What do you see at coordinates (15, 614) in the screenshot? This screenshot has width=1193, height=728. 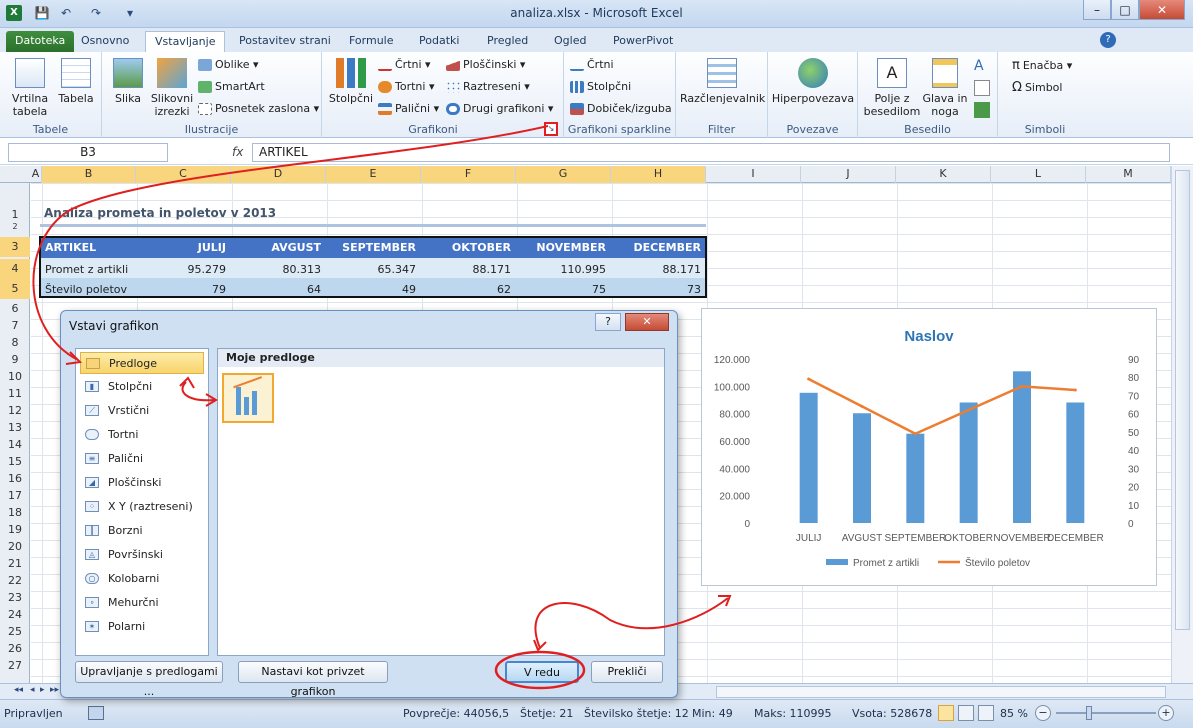 I see `row-header: 24` at bounding box center [15, 614].